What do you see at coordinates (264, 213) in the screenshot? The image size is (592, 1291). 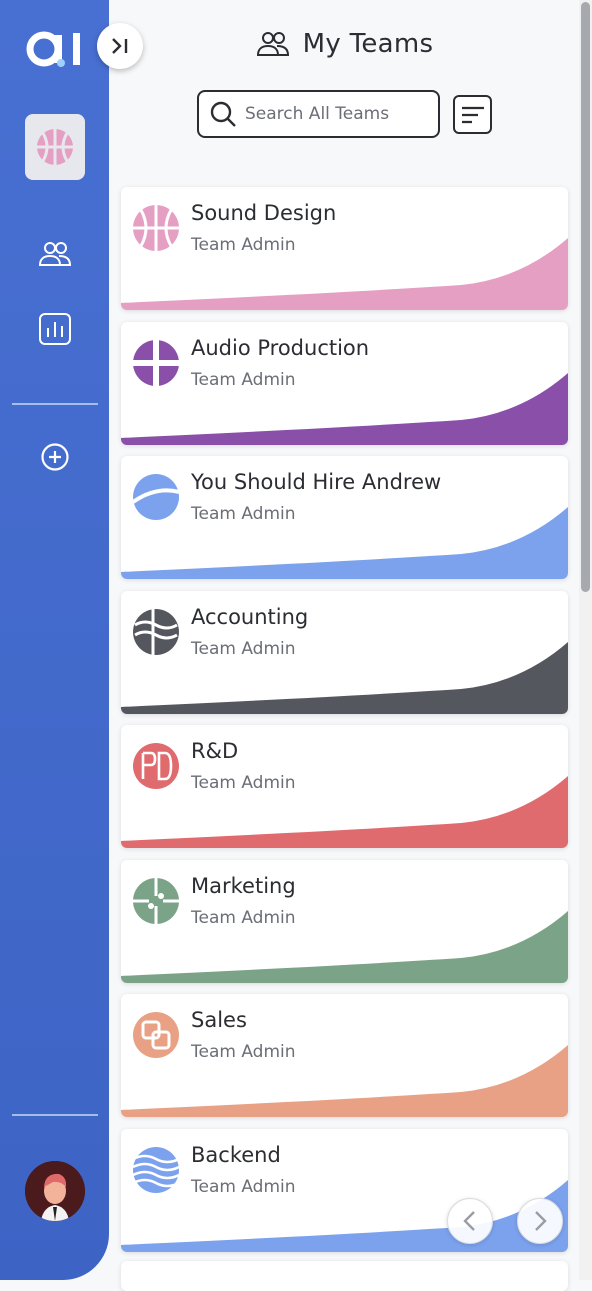 I see `team-name: Sound Design` at bounding box center [264, 213].